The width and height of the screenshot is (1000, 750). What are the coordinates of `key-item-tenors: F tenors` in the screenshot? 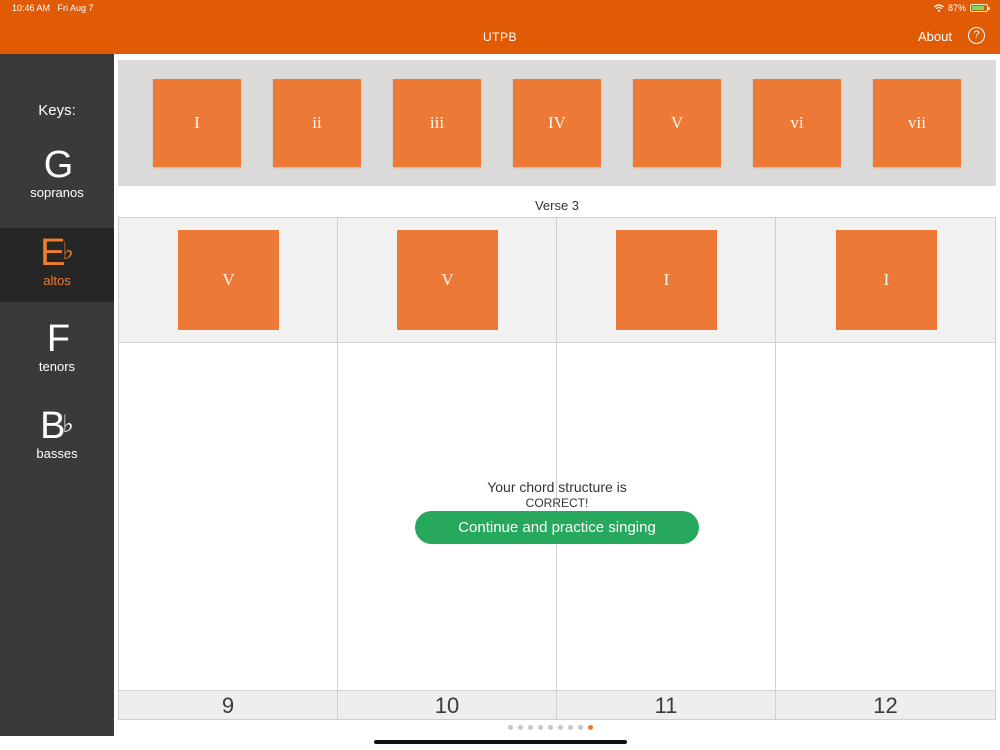 It's located at (57, 351).